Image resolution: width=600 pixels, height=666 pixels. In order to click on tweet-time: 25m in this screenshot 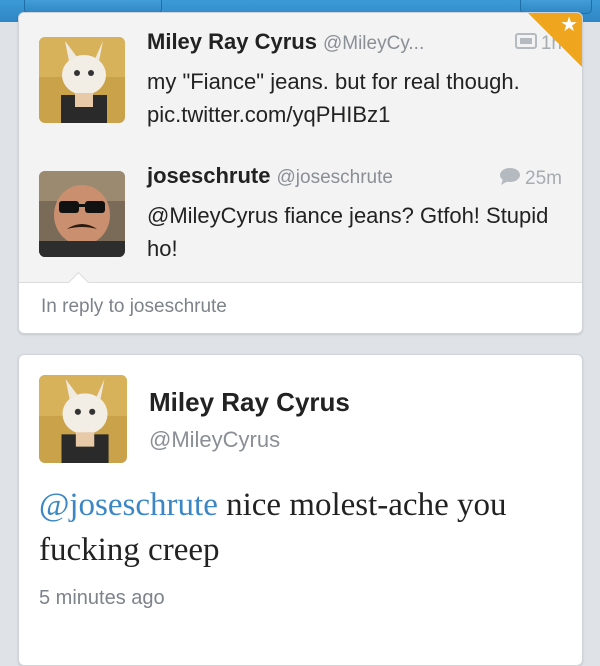, I will do `click(543, 179)`.